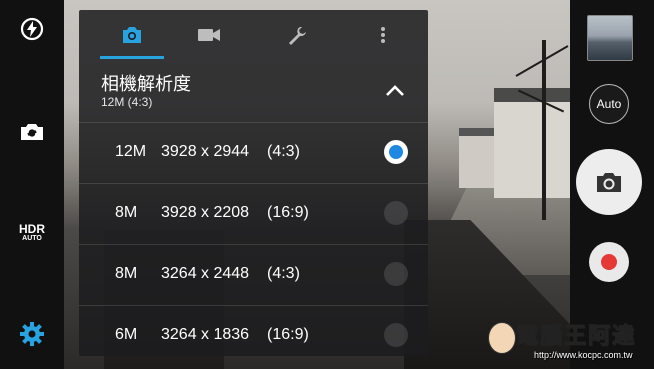 The image size is (654, 369). I want to click on tab-tools, so click(297, 35).